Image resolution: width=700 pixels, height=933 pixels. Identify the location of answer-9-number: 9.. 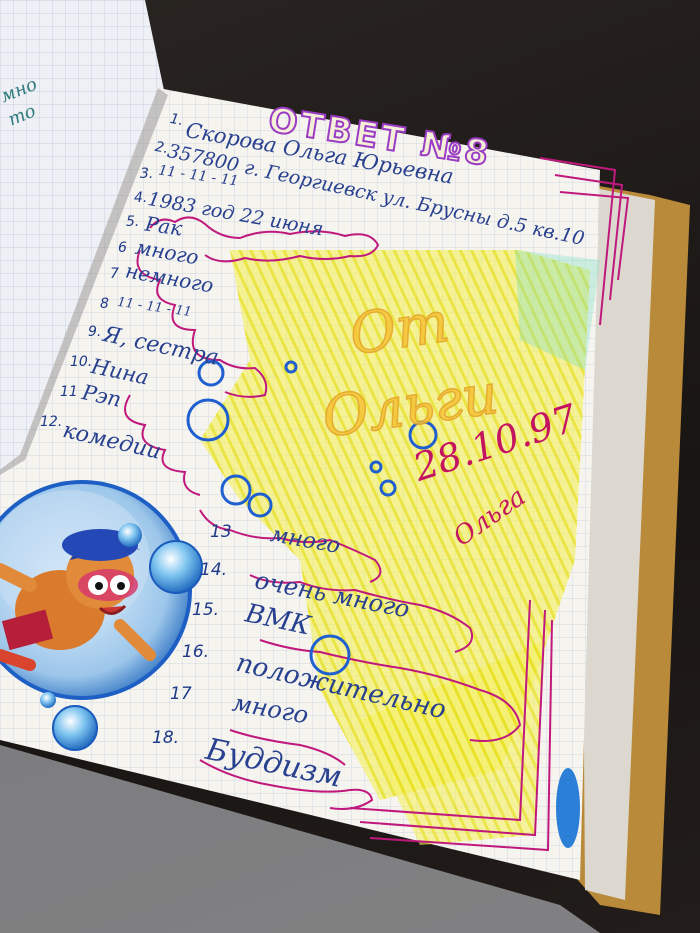
(95, 332).